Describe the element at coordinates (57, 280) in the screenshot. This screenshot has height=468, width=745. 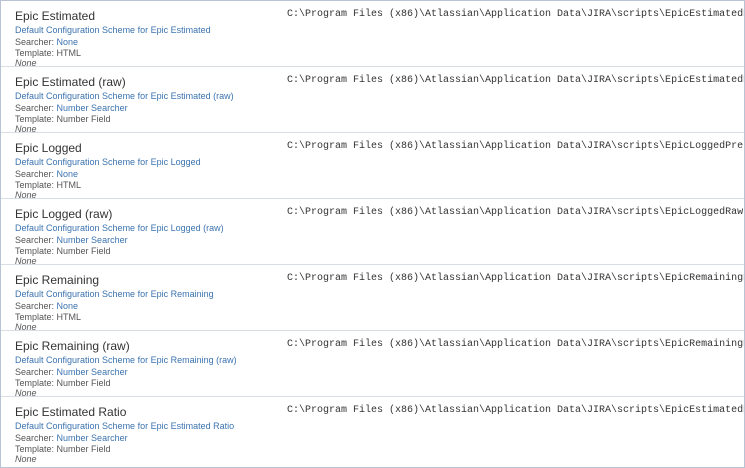
I see `field-name: Epic Remaining` at that location.